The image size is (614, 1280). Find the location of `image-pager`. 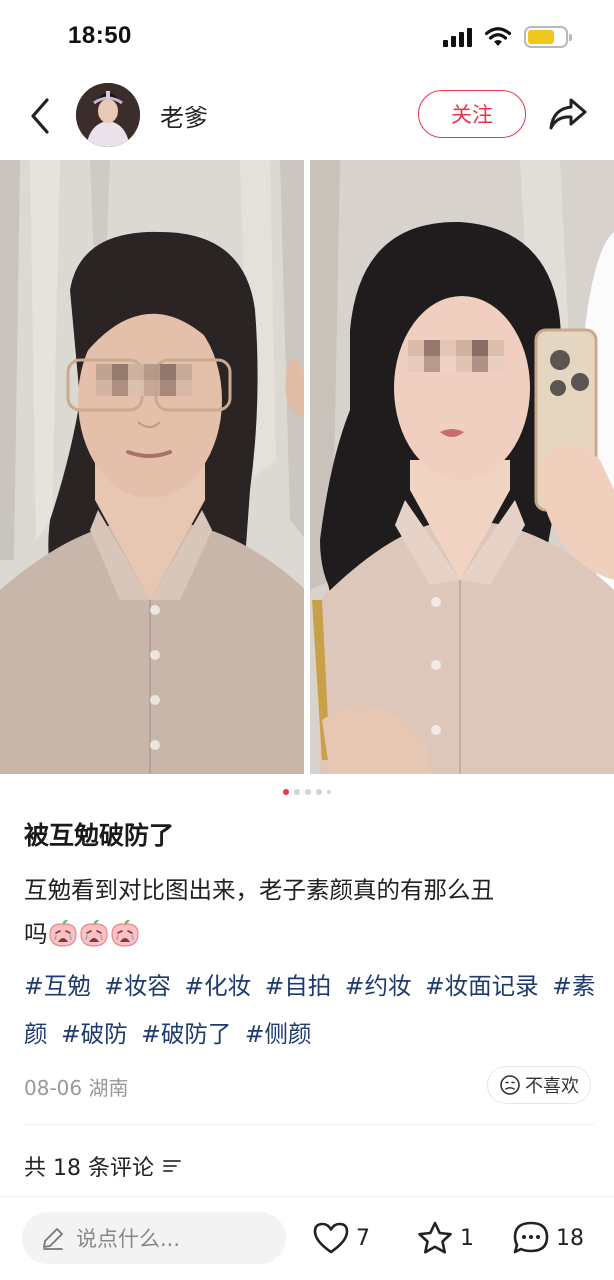

image-pager is located at coordinates (307, 792).